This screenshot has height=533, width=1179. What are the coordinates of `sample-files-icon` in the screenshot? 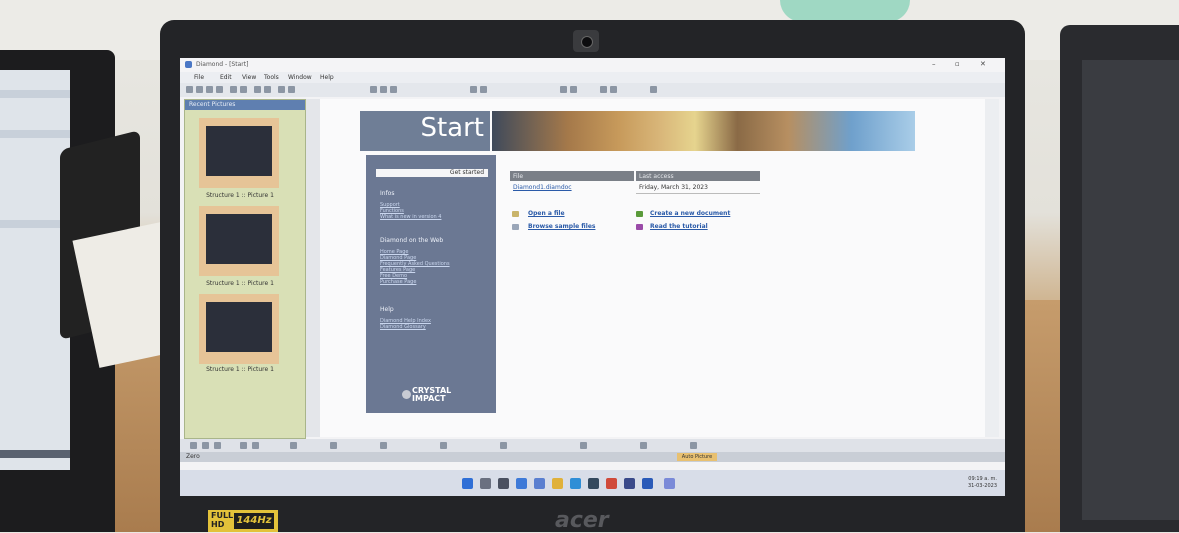 It's located at (515, 227).